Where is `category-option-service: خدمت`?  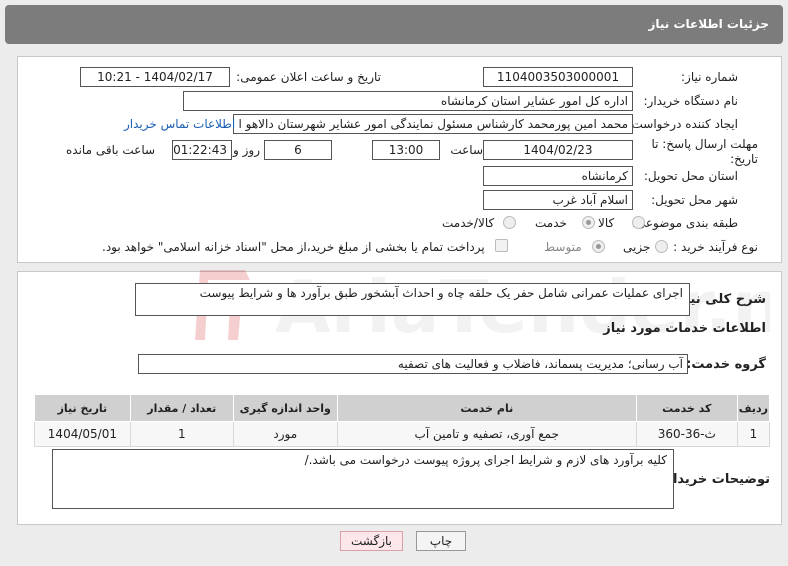 category-option-service: خدمت is located at coordinates (551, 223).